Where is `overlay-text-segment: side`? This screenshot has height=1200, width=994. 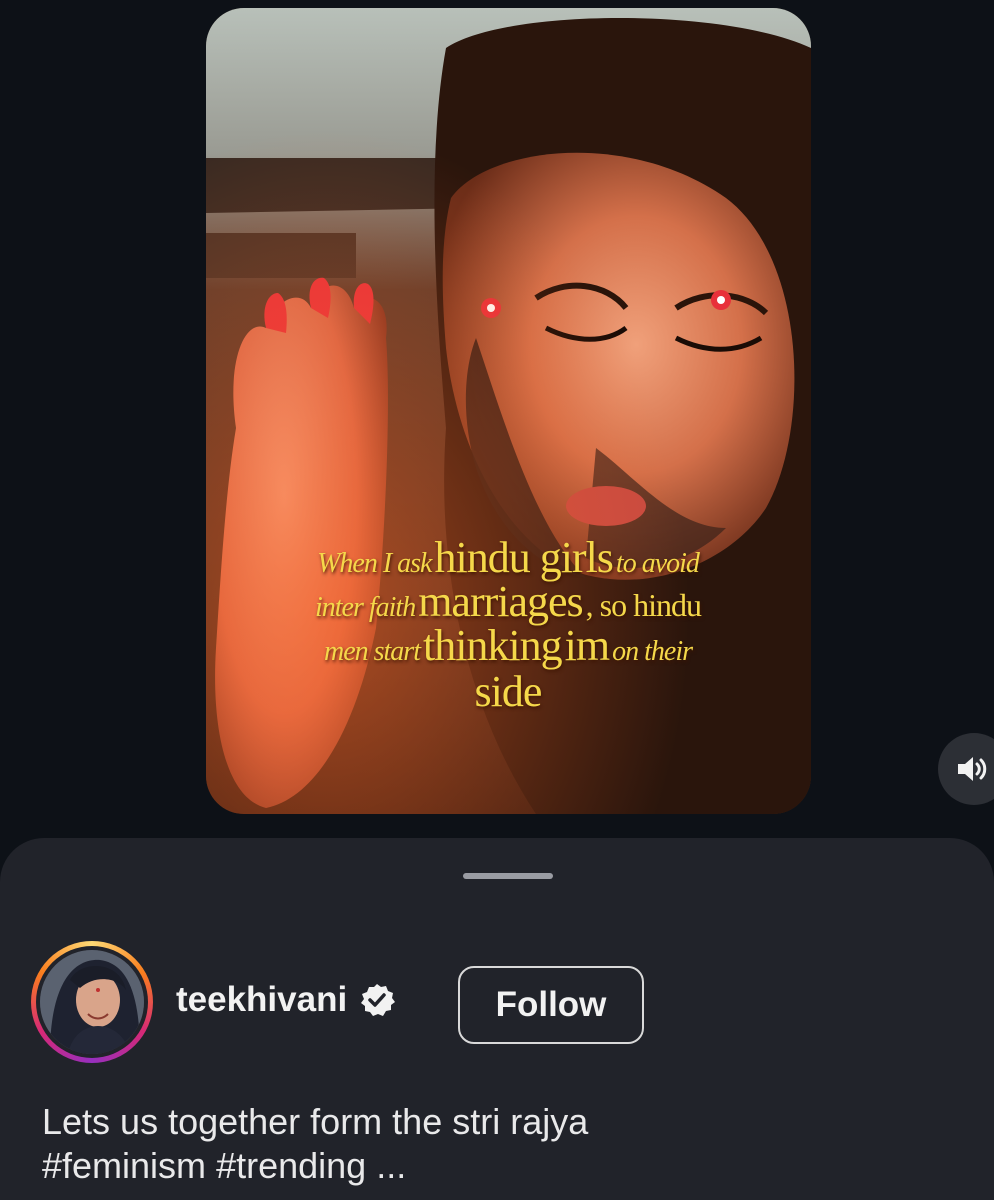
overlay-text-segment: side is located at coordinates (508, 691).